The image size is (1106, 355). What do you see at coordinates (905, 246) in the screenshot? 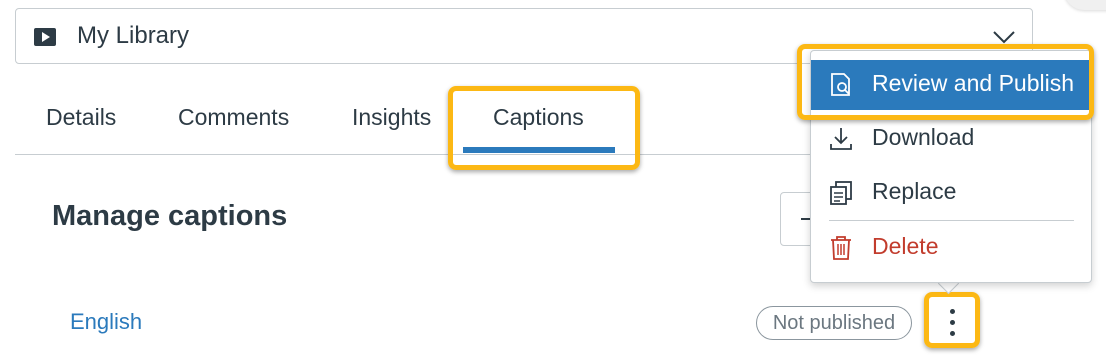
I see `menu-item-label: Delete` at bounding box center [905, 246].